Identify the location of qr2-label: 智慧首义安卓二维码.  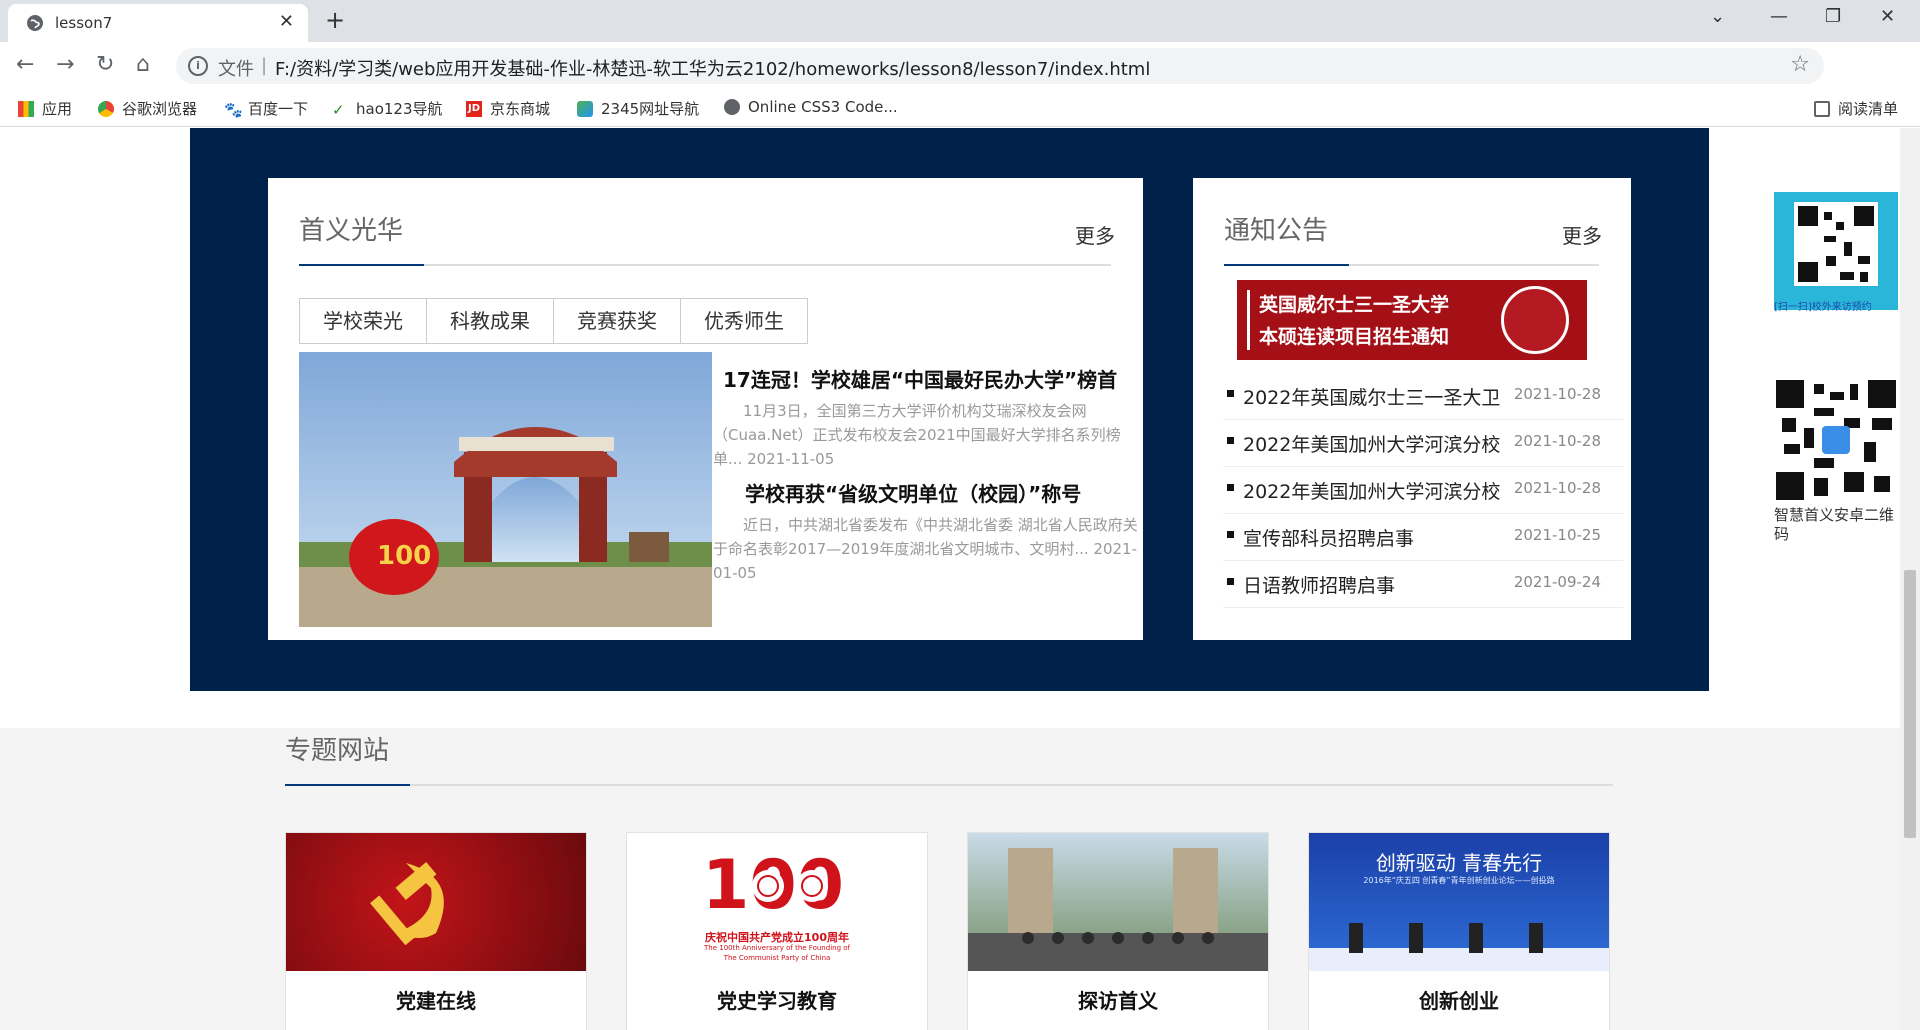
(1834, 524).